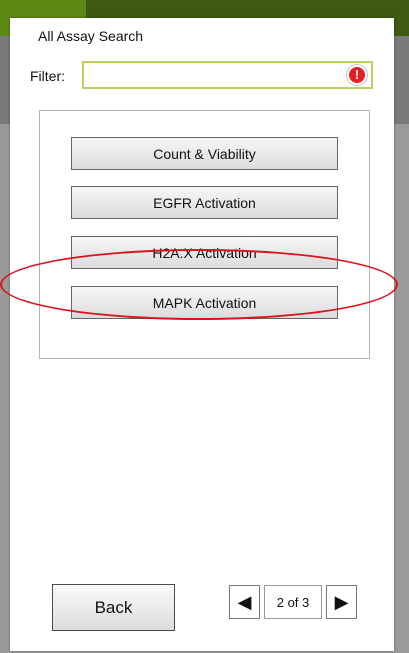 This screenshot has height=653, width=409. What do you see at coordinates (204, 302) in the screenshot?
I see `assay-button-mapk-activation: MAPK Activation` at bounding box center [204, 302].